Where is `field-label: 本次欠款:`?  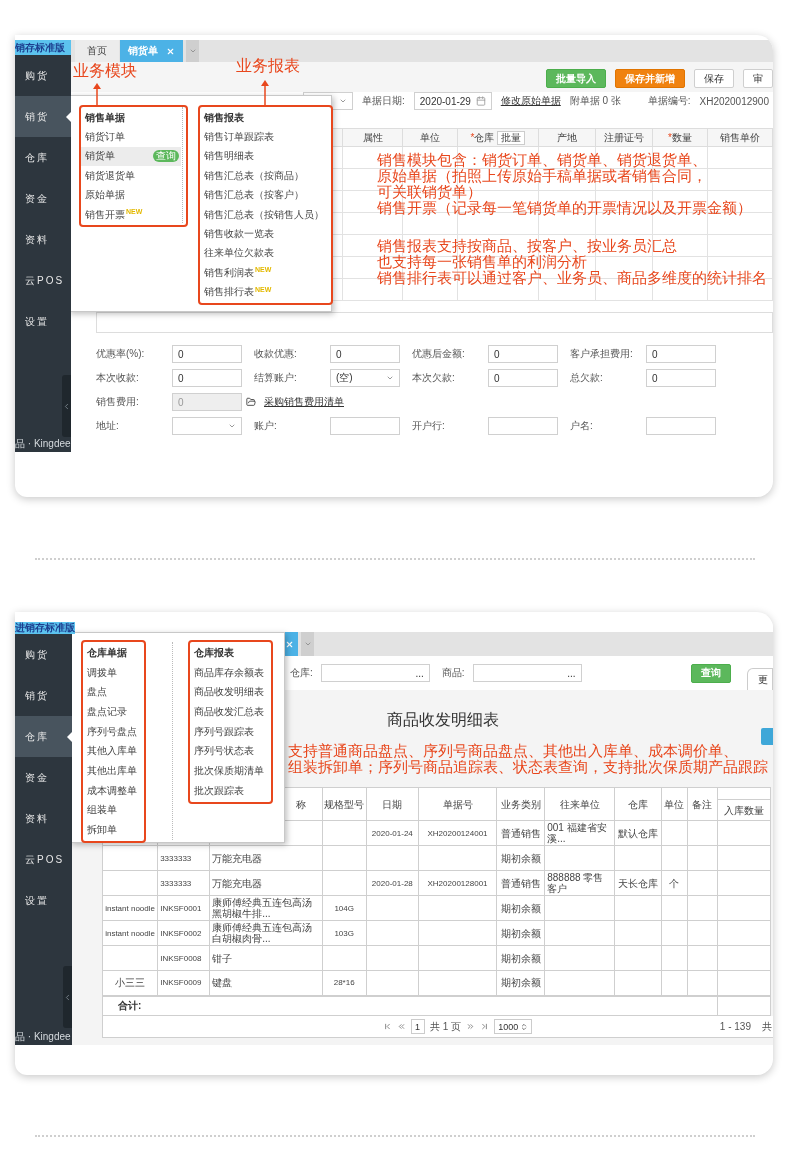
field-label: 本次欠款: is located at coordinates (434, 378).